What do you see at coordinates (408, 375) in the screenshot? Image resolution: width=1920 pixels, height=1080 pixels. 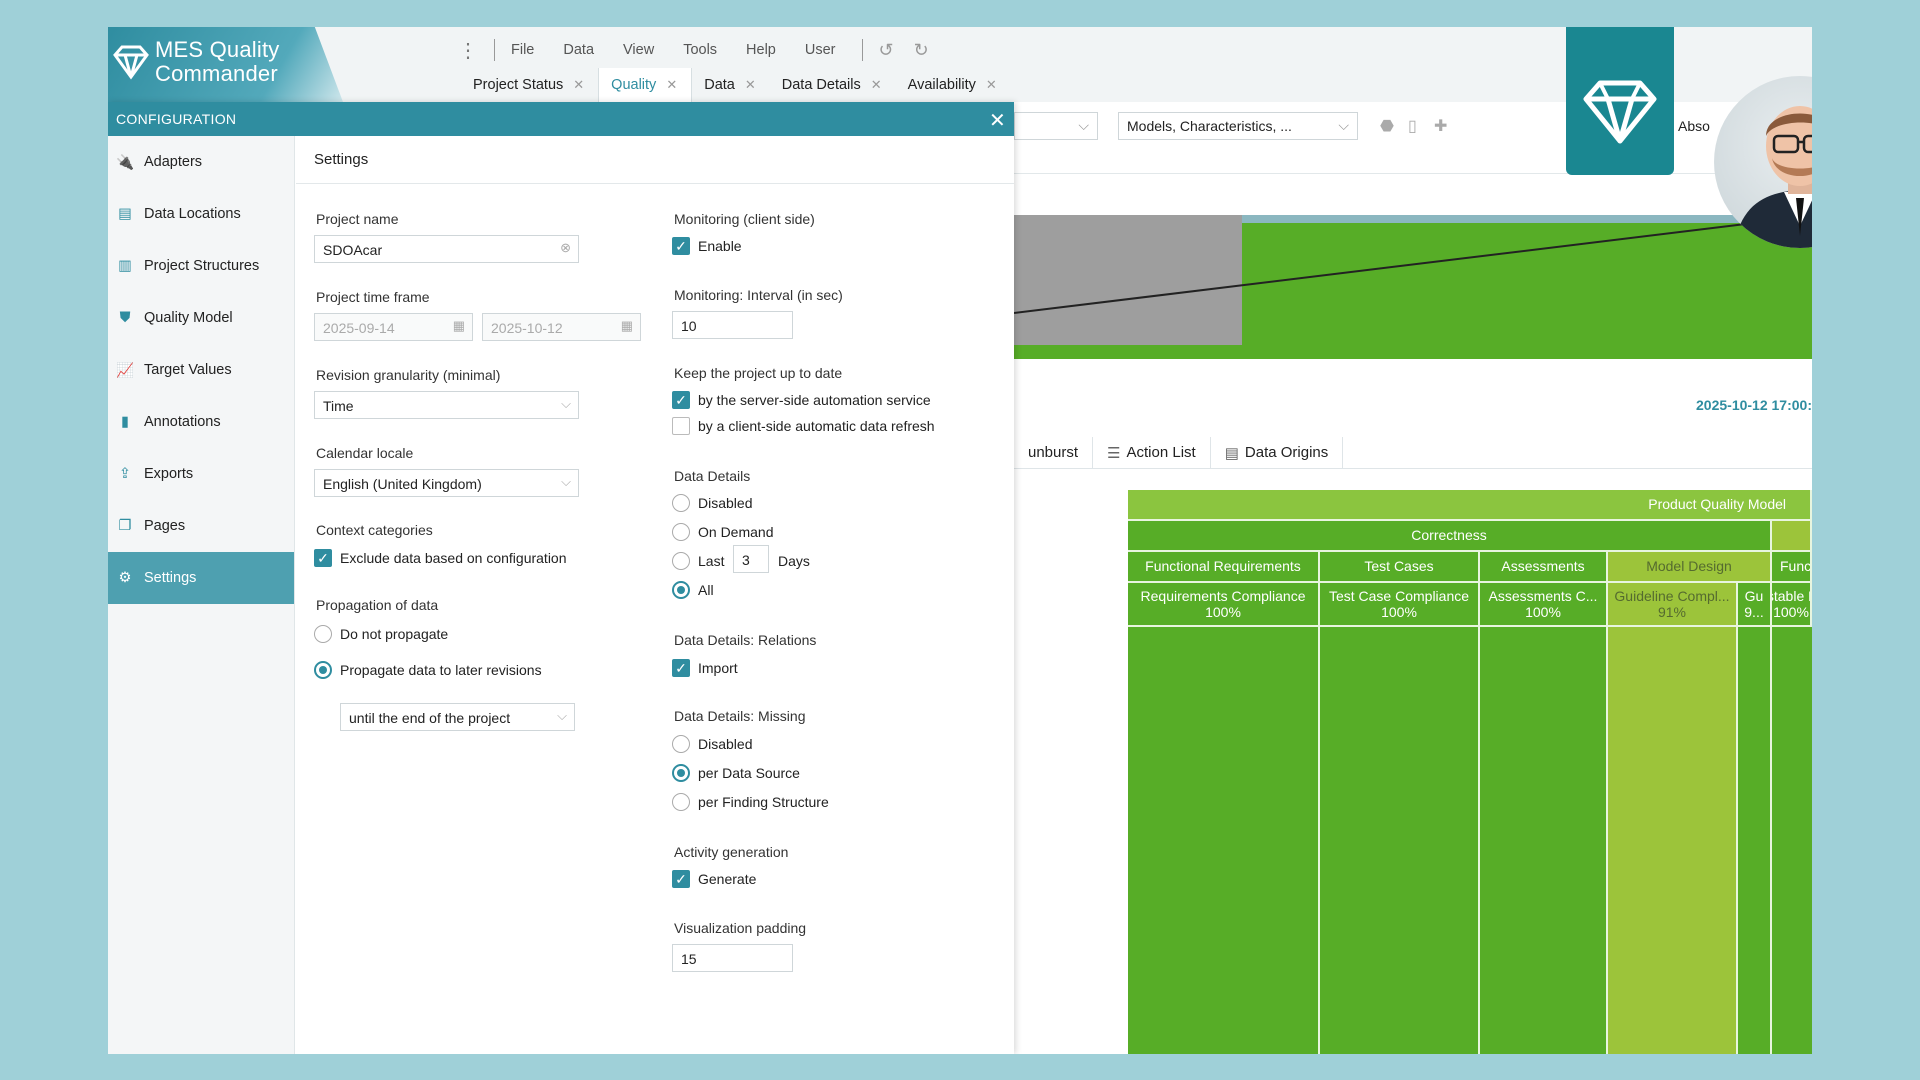 I see `granularity-label: Revision granularity (minimal)` at bounding box center [408, 375].